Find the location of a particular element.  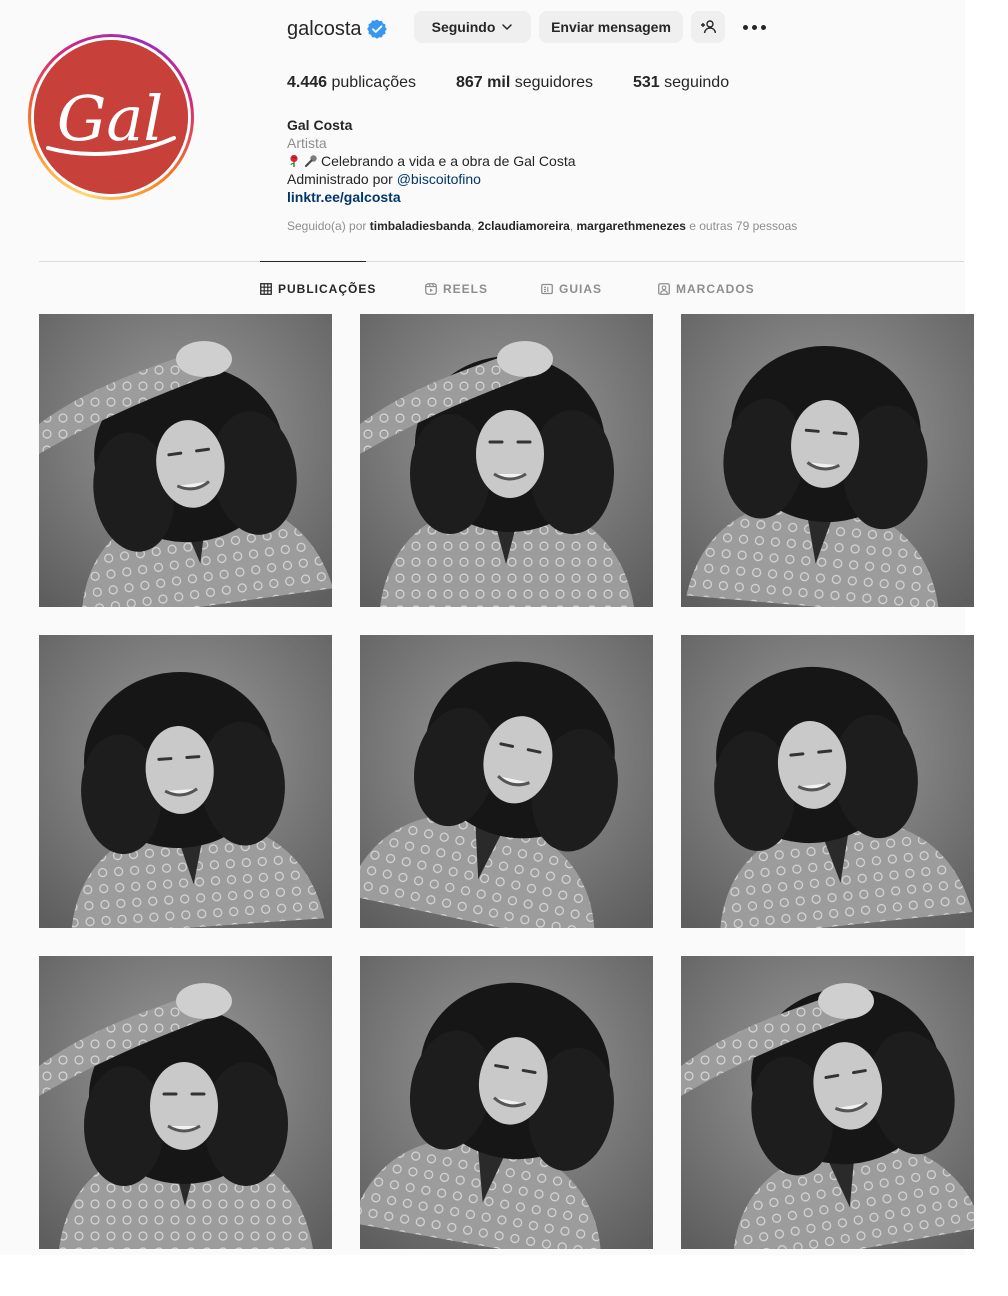

stat-followers: 867 mil seguidores is located at coordinates (524, 83).